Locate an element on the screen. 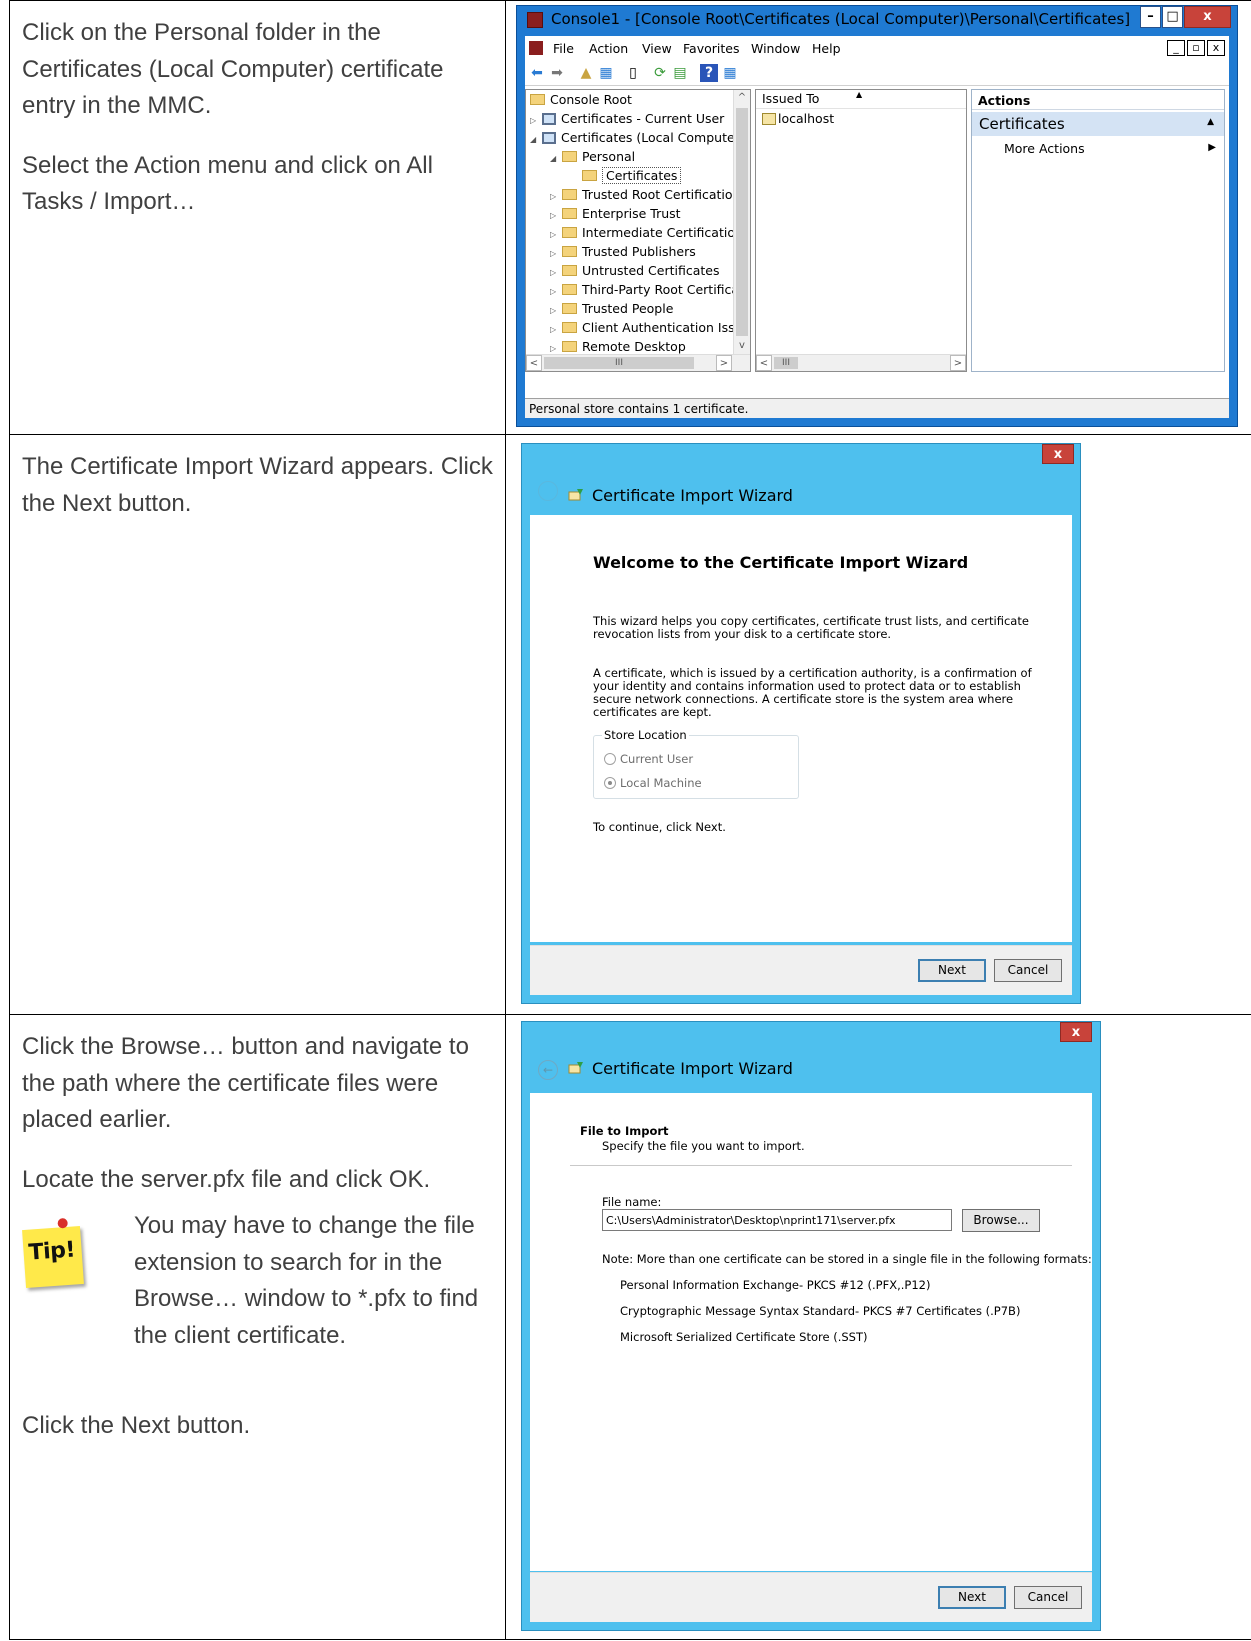 The height and width of the screenshot is (1641, 1251). back-arrow-icon is located at coordinates (548, 491).